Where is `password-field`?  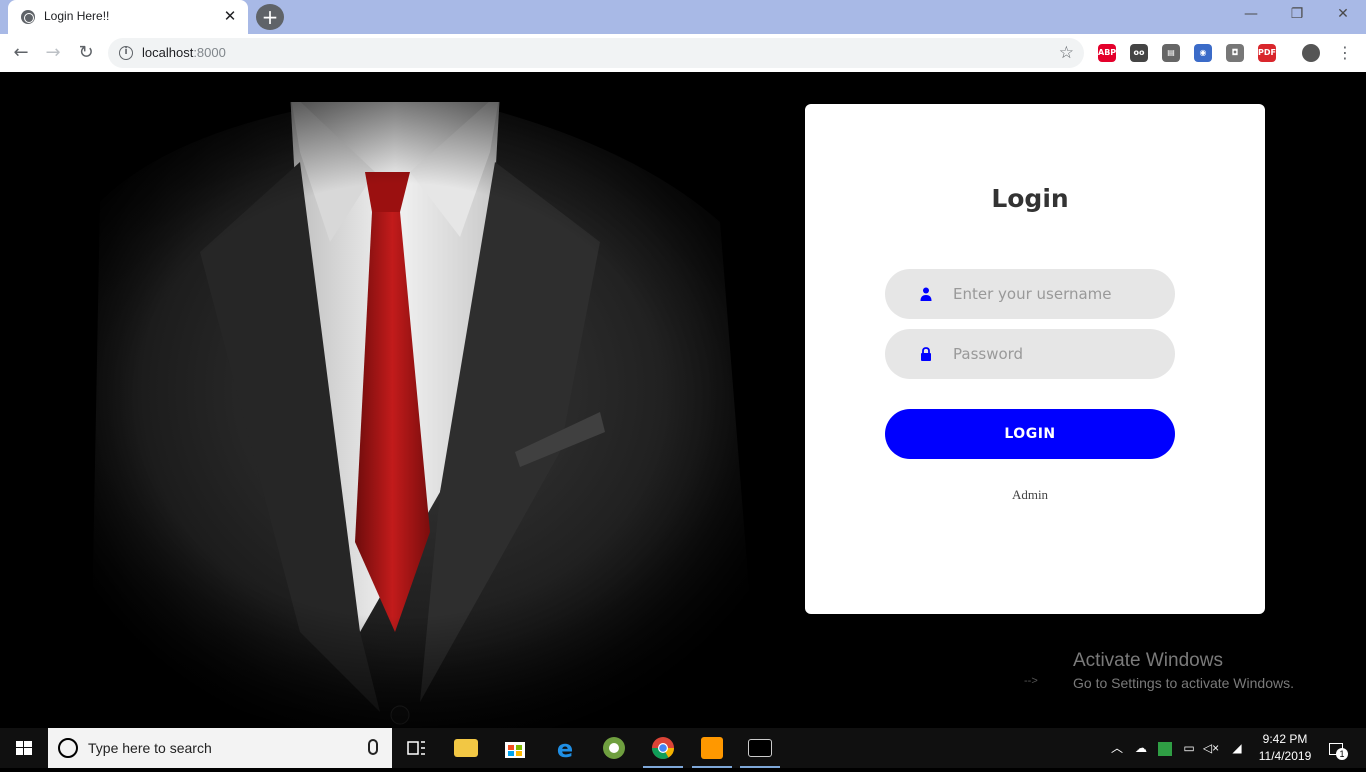 password-field is located at coordinates (1030, 354).